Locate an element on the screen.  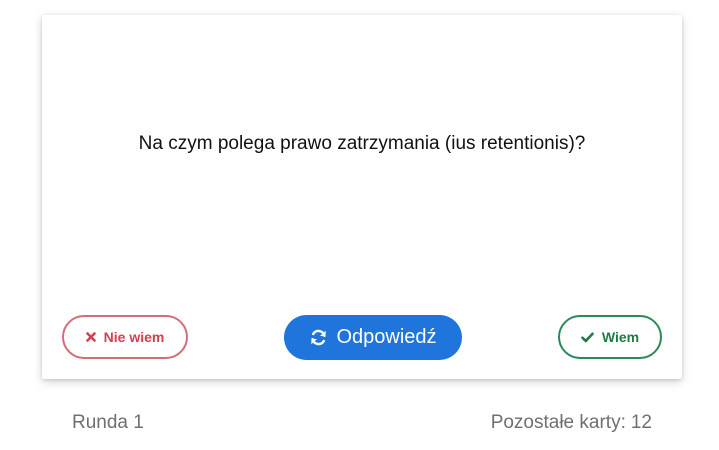
dont-know-button: Nie wiem is located at coordinates (125, 337).